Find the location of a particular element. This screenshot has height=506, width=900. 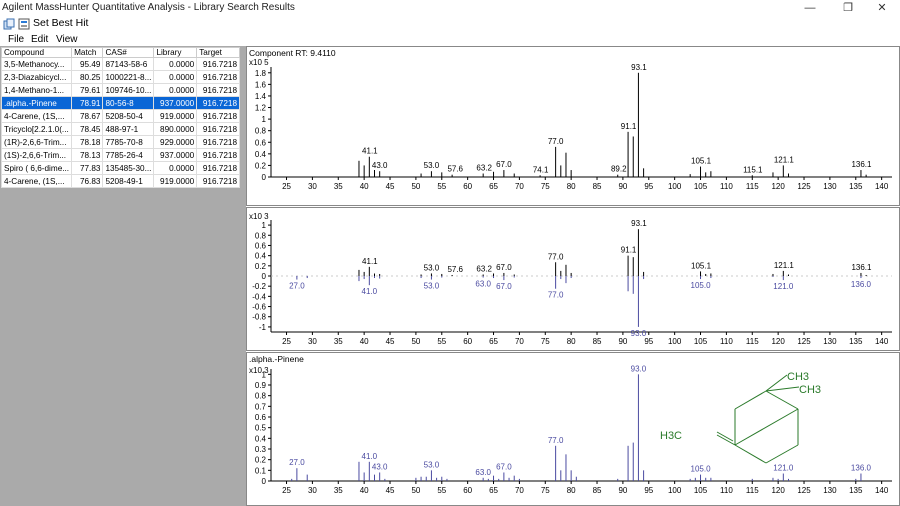

peak-label: 91.1 is located at coordinates (629, 250).